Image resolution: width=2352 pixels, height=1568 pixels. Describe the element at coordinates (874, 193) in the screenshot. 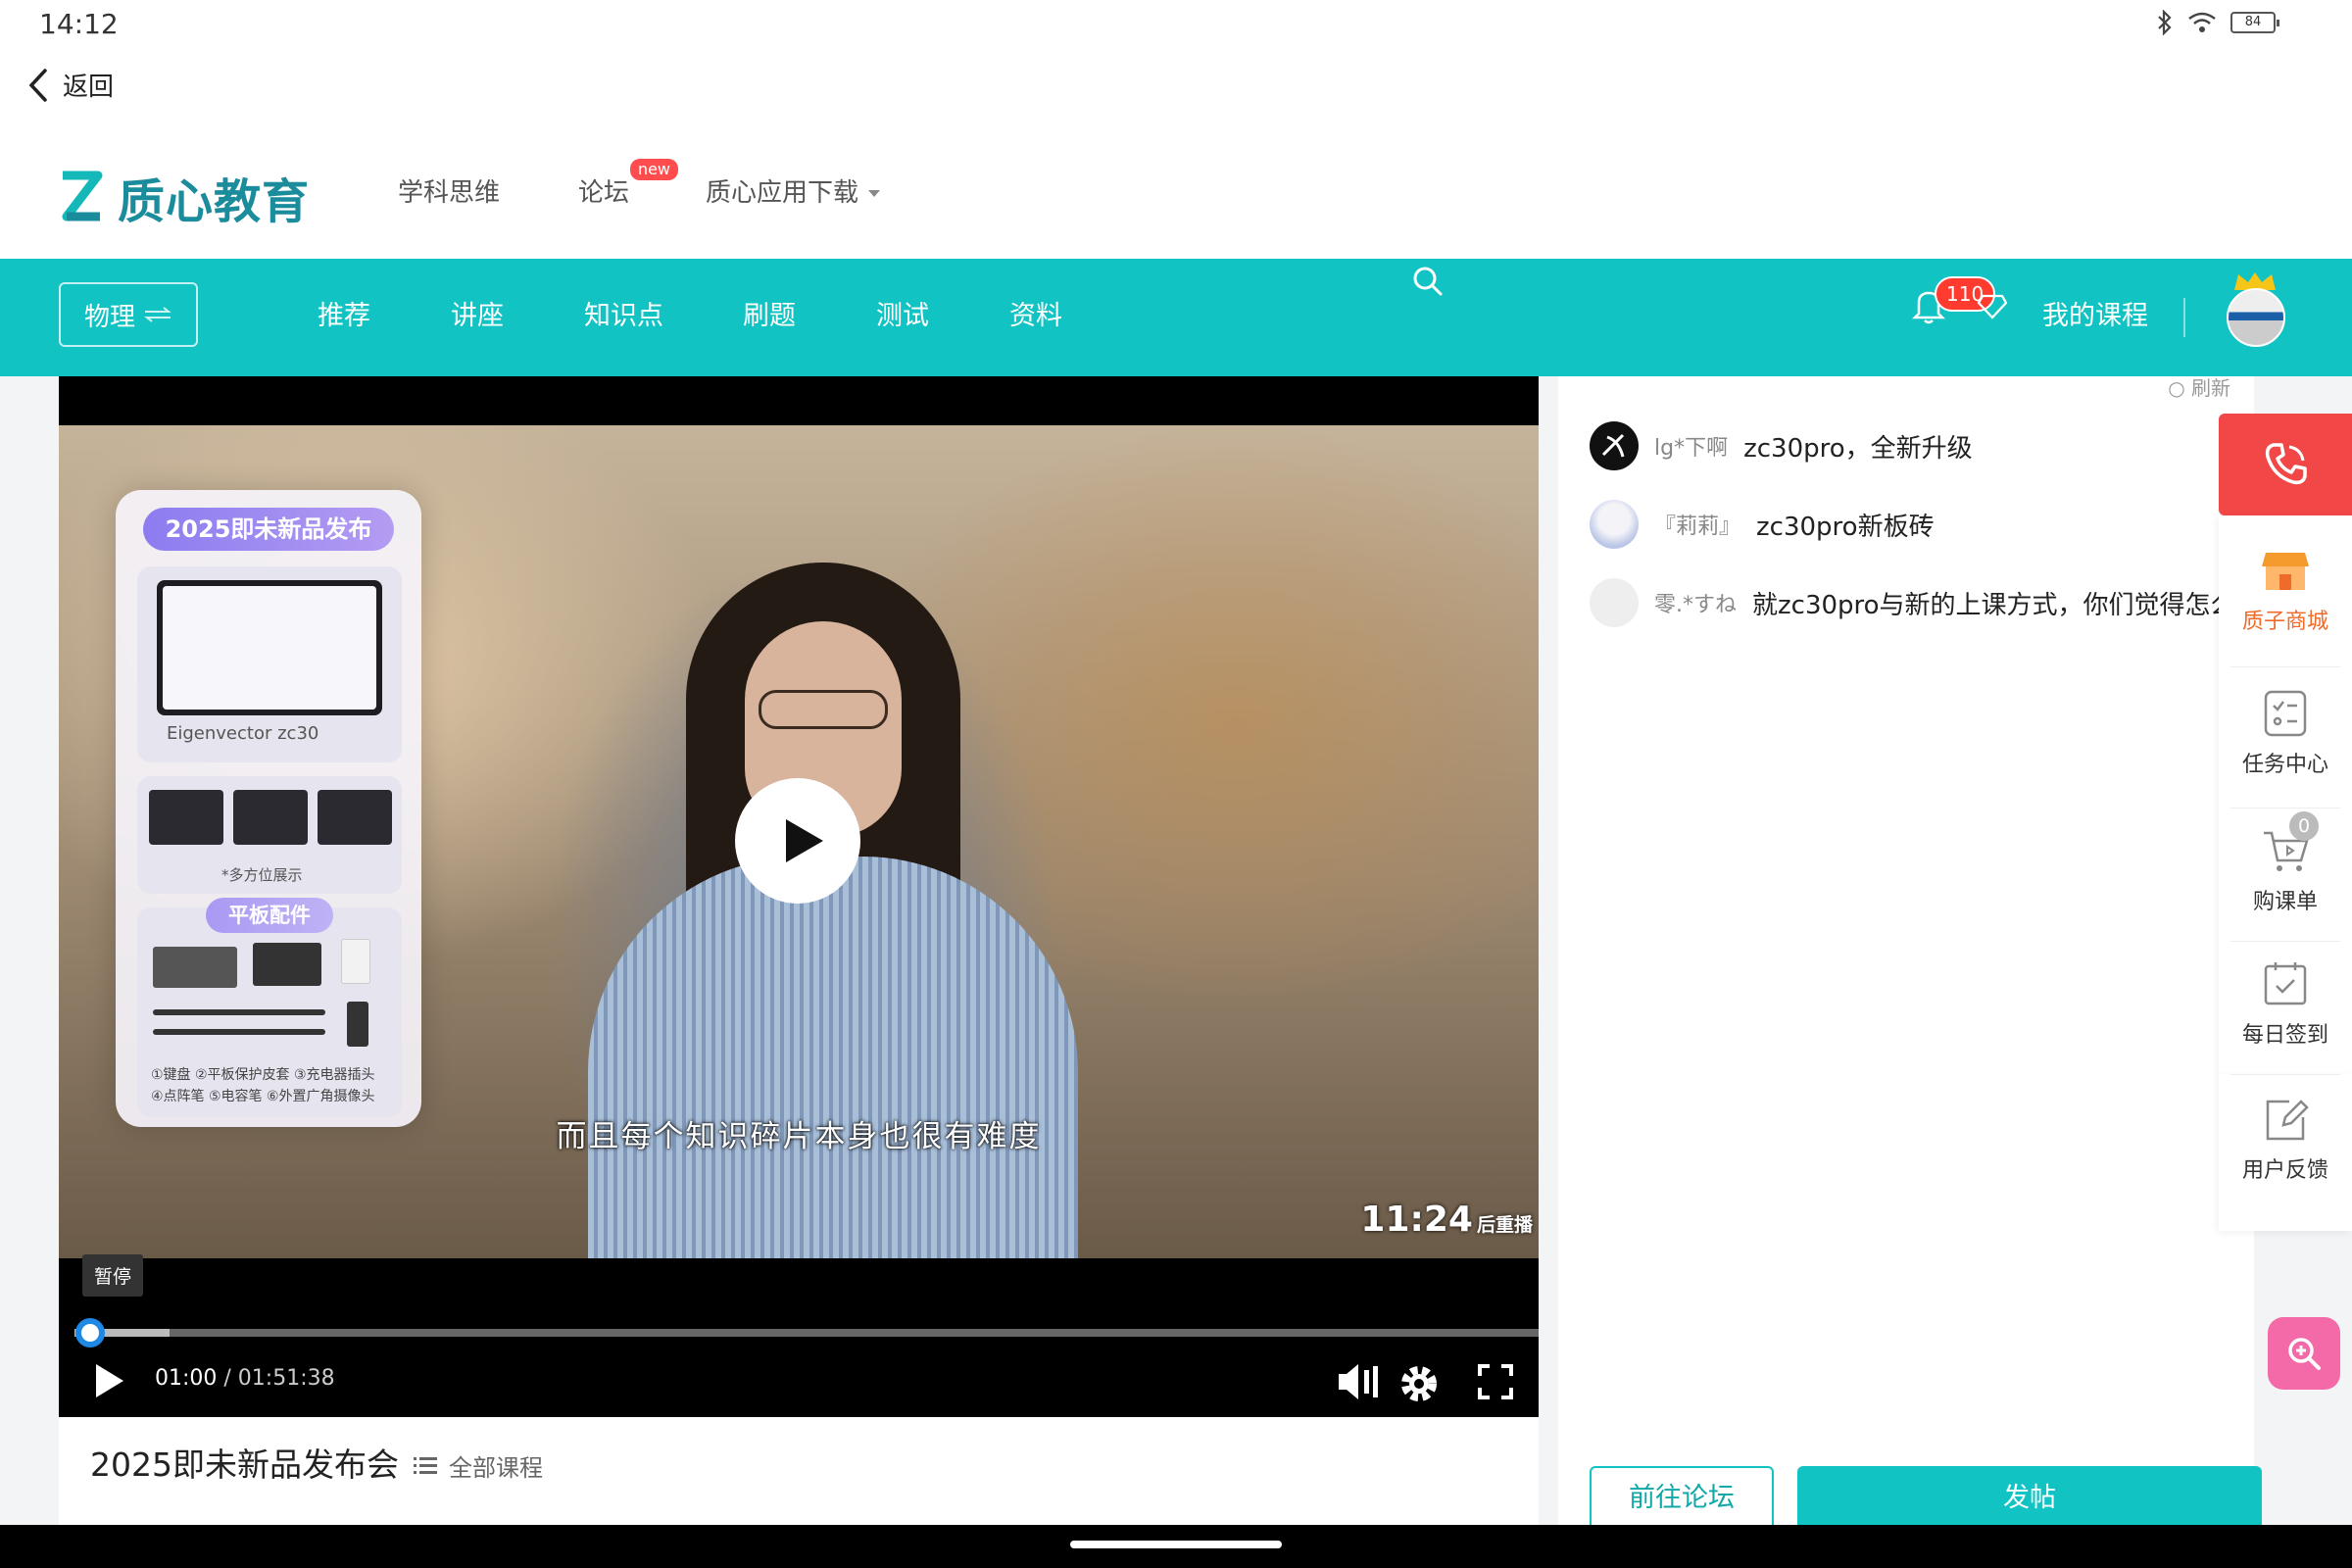

I see `caret-down-icon` at that location.